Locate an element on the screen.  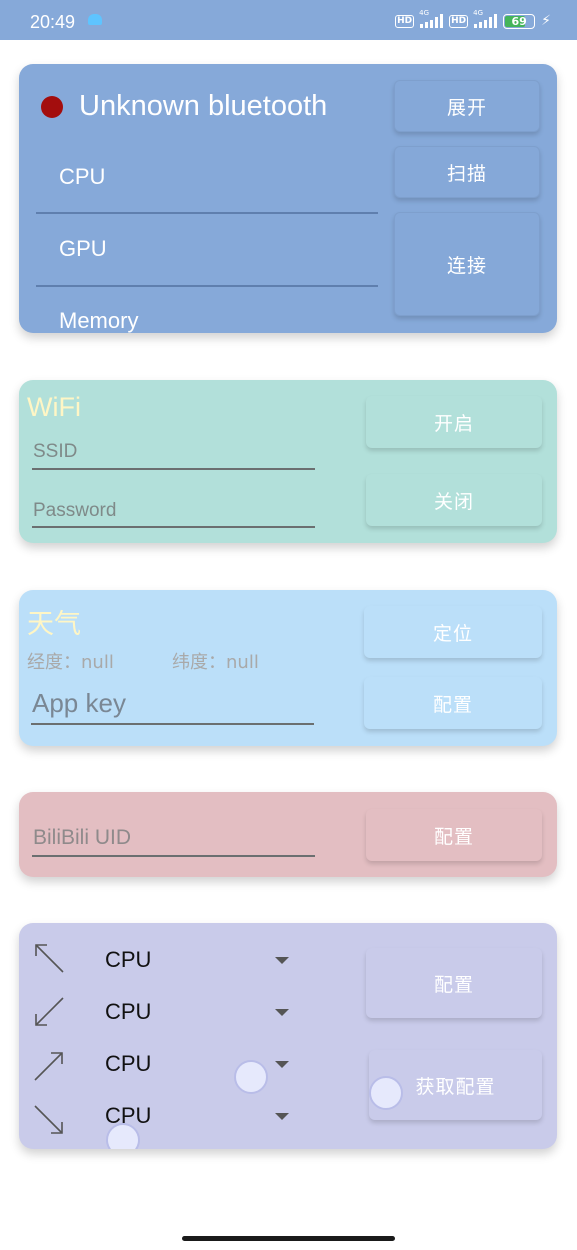
ssid-underline is located at coordinates (173, 469).